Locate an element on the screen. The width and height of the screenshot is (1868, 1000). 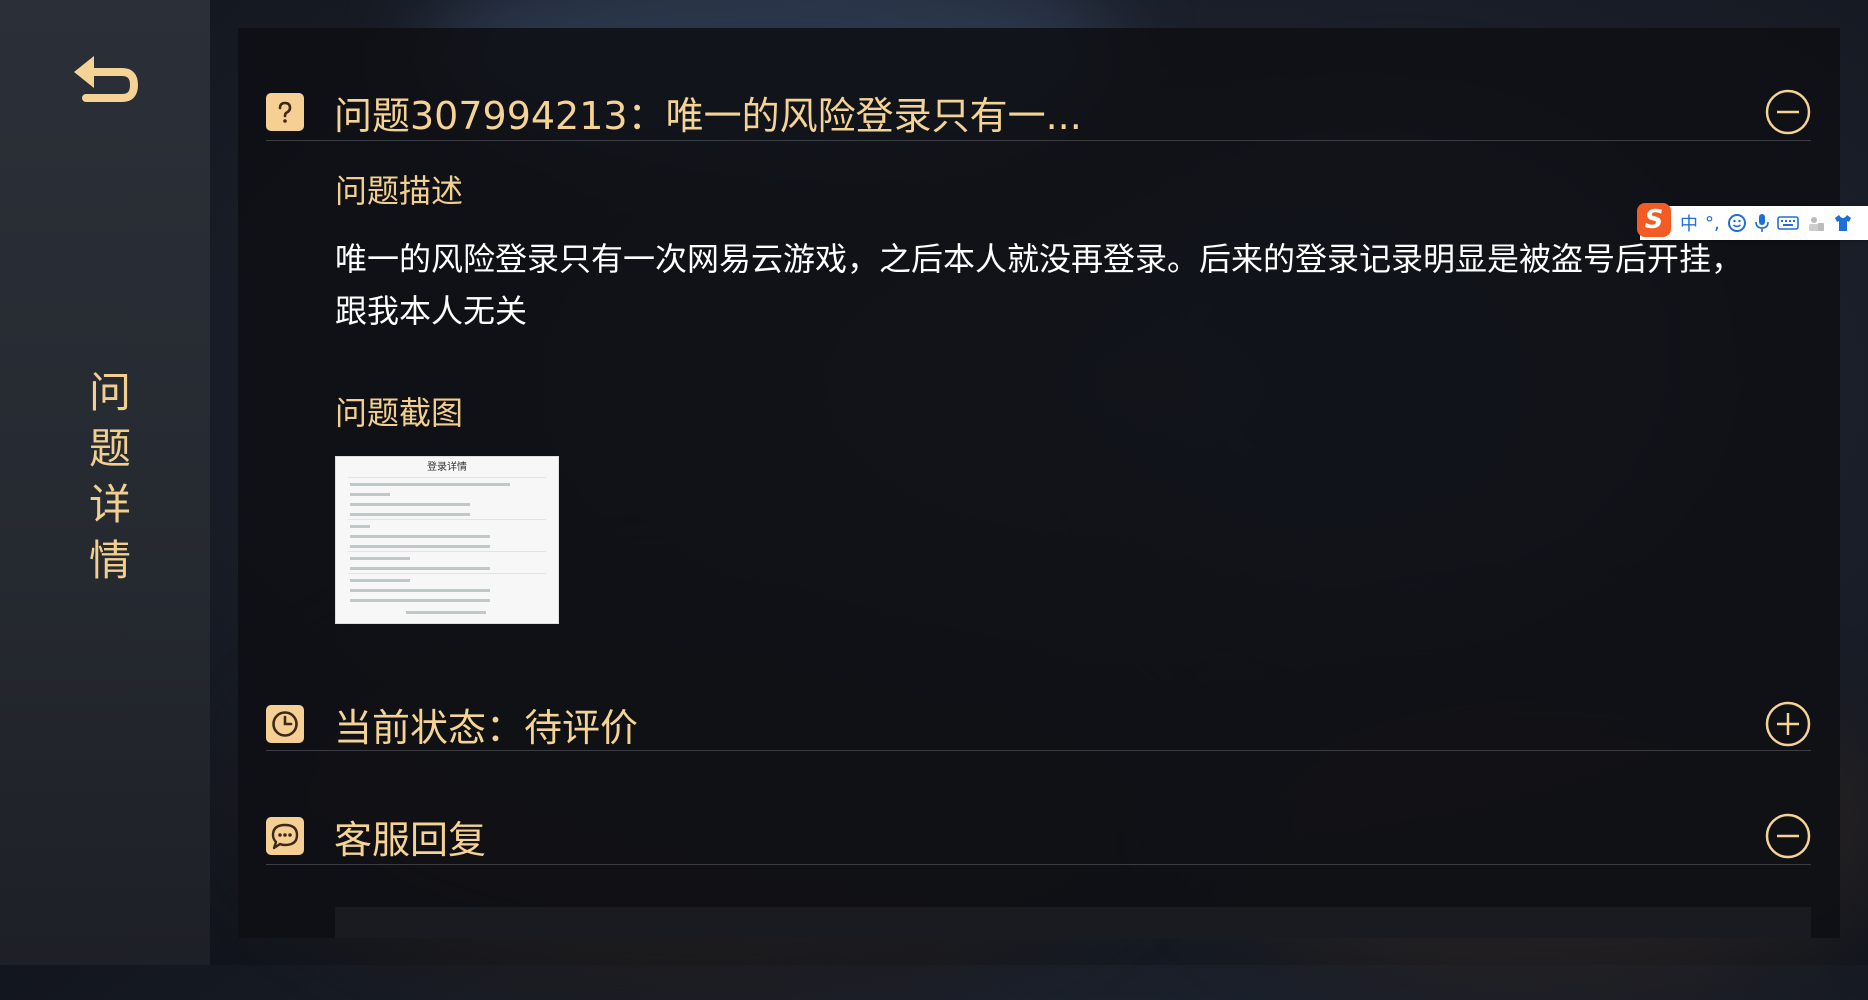
description-label: 问题描述 is located at coordinates (399, 191).